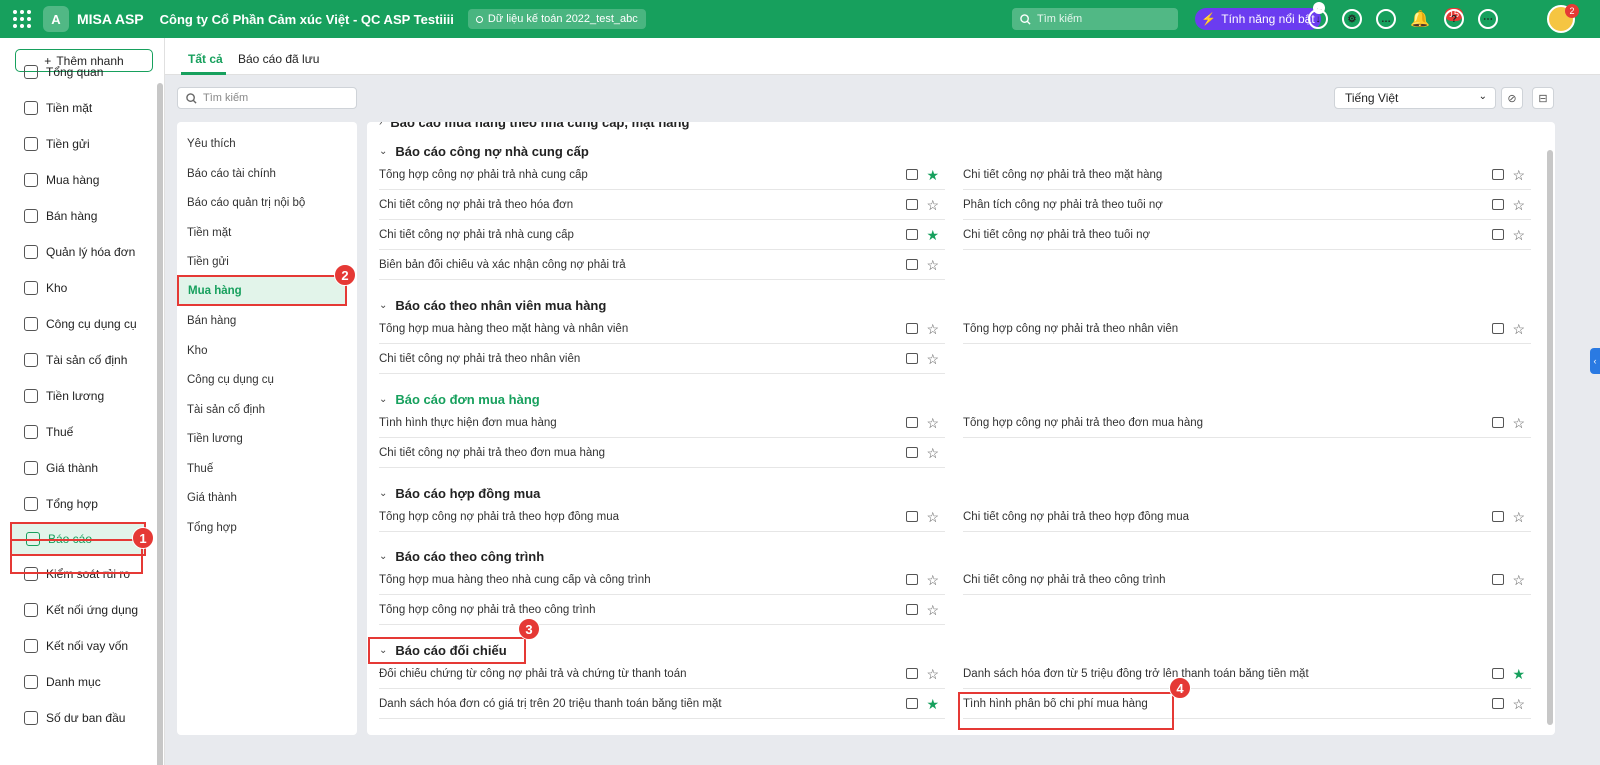  What do you see at coordinates (78, 682) in the screenshot?
I see `sidebar-item: Danh mục` at bounding box center [78, 682].